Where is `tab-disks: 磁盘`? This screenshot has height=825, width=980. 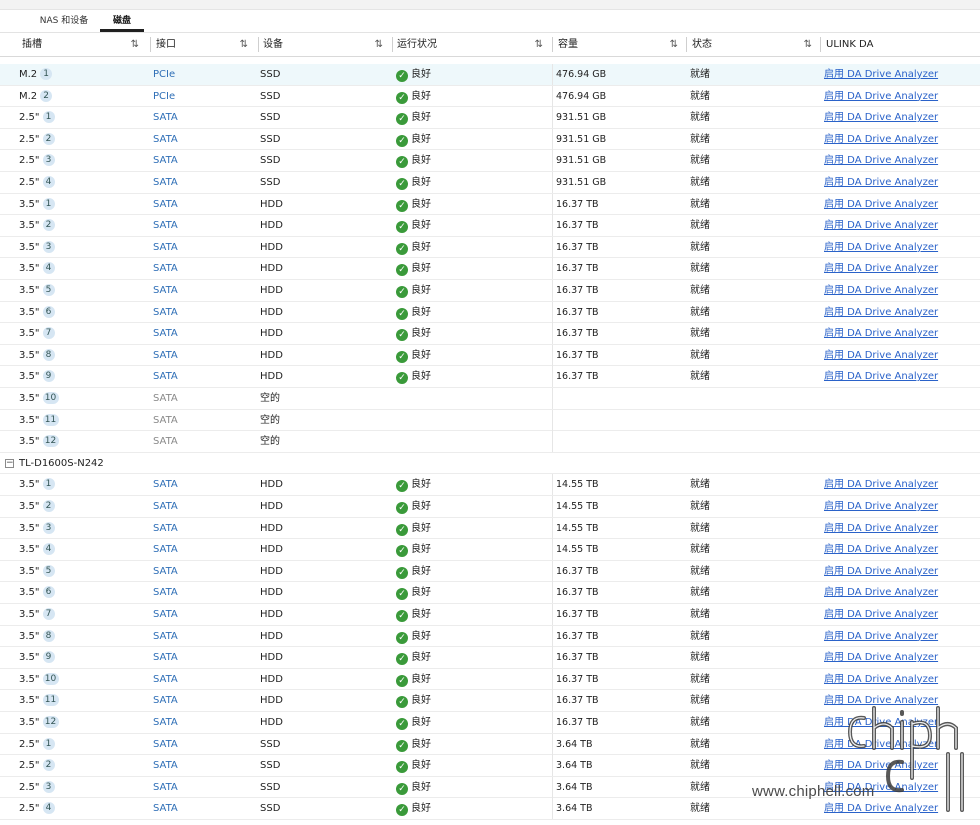 tab-disks: 磁盘 is located at coordinates (122, 23).